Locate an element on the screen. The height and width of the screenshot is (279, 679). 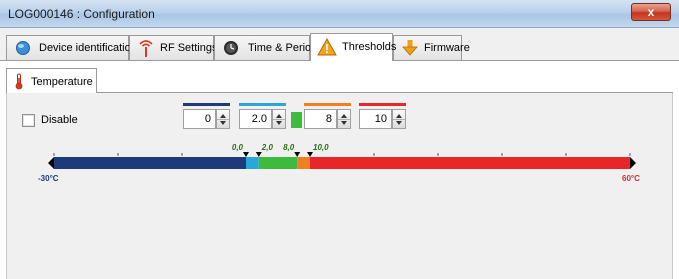
low-warning-input: 2.0 is located at coordinates (255, 119).